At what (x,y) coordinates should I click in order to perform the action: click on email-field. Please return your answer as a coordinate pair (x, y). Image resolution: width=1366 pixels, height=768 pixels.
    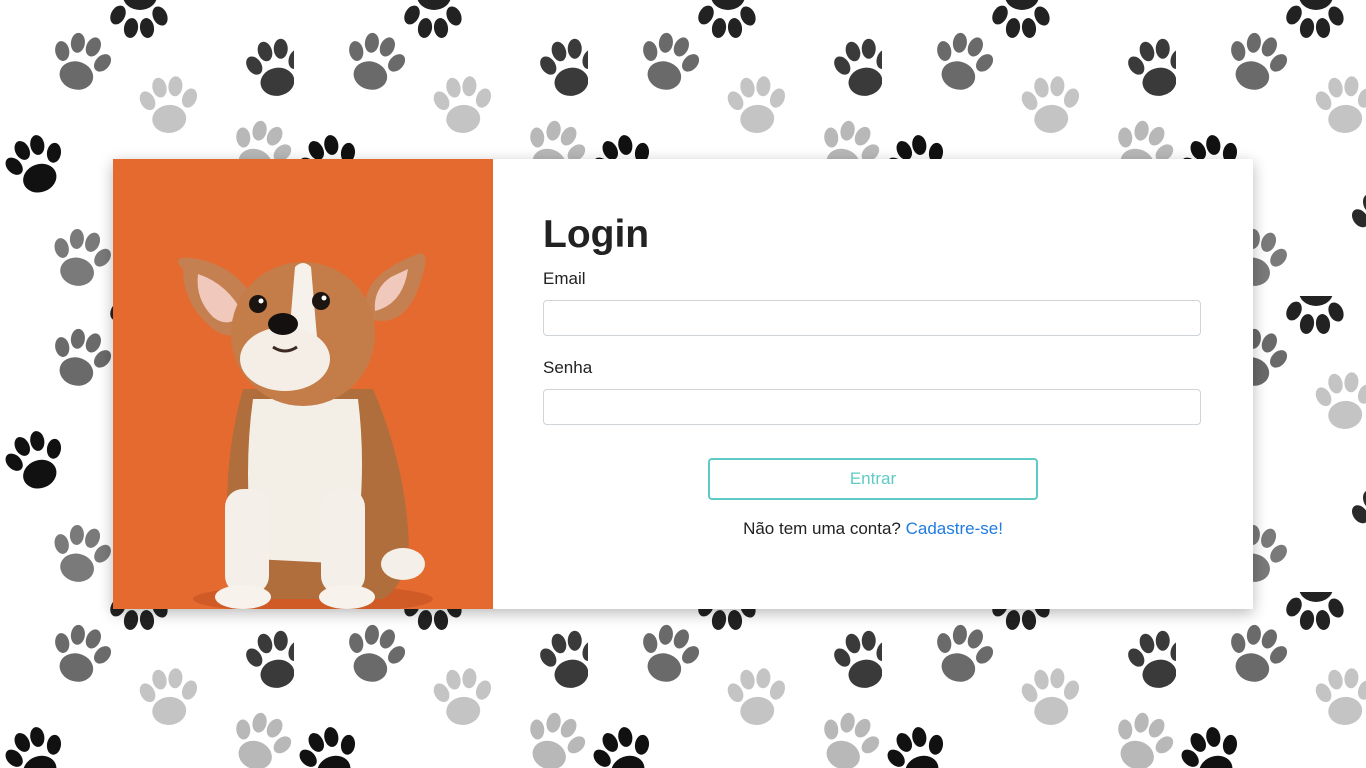
    Looking at the image, I should click on (872, 318).